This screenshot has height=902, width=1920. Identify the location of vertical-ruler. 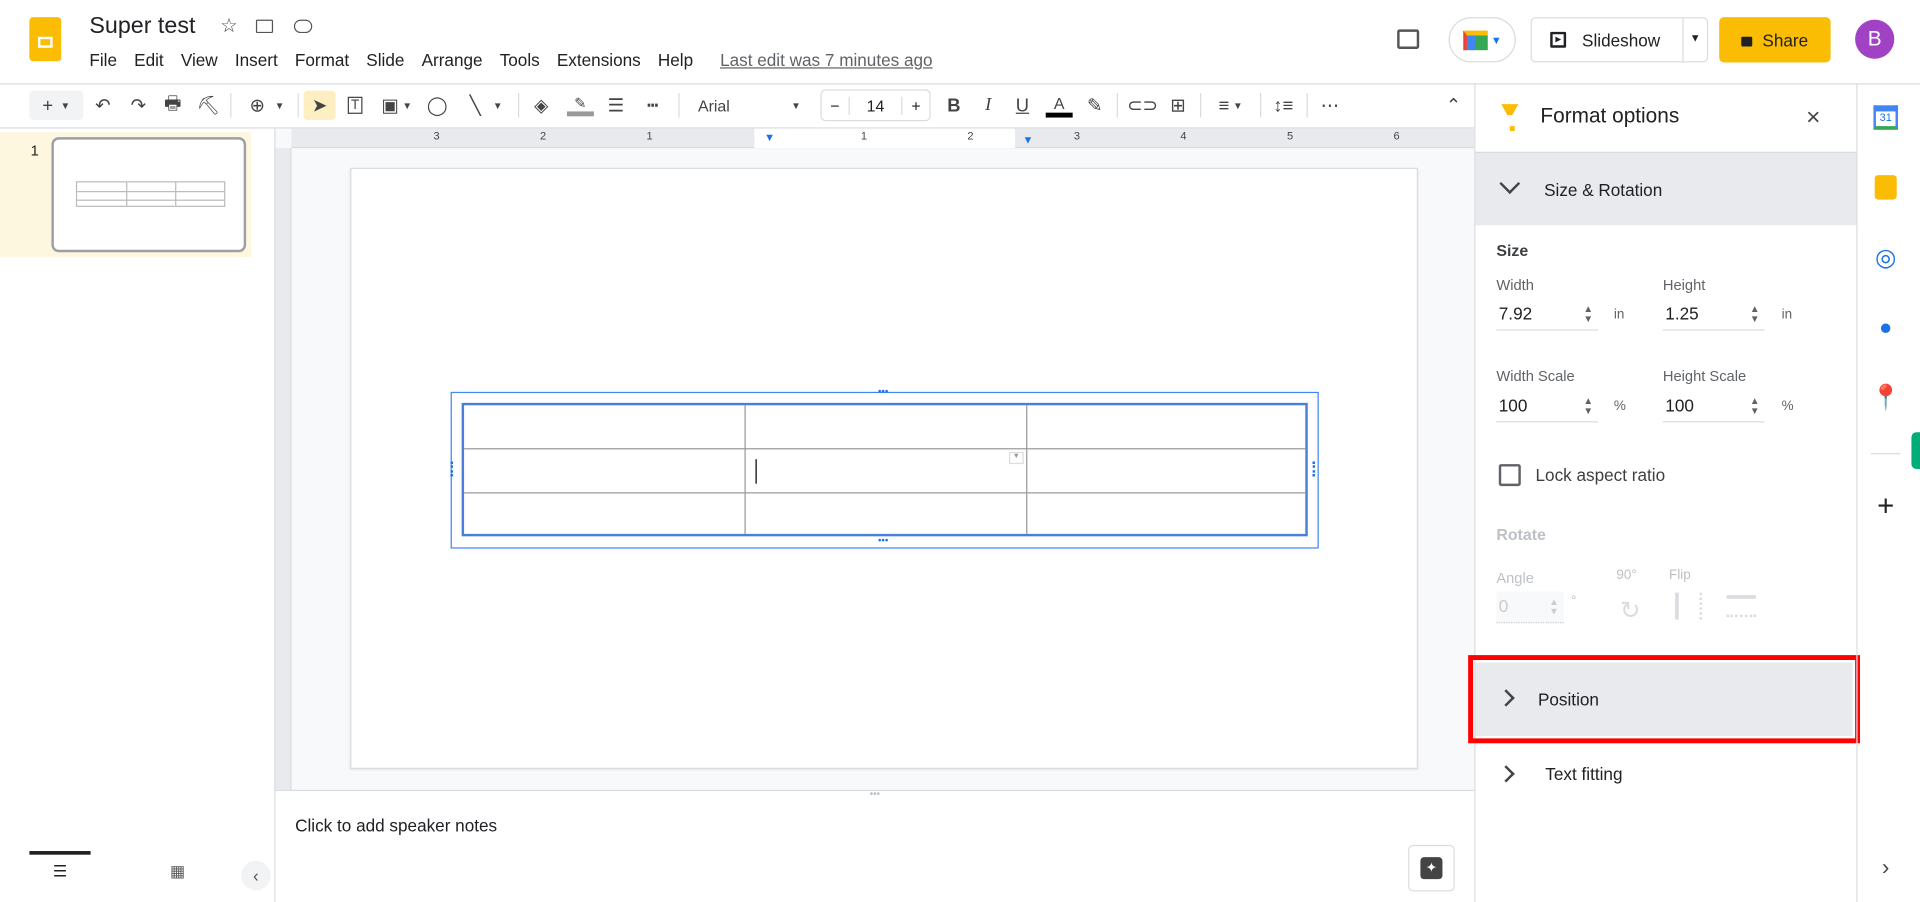
(283, 469).